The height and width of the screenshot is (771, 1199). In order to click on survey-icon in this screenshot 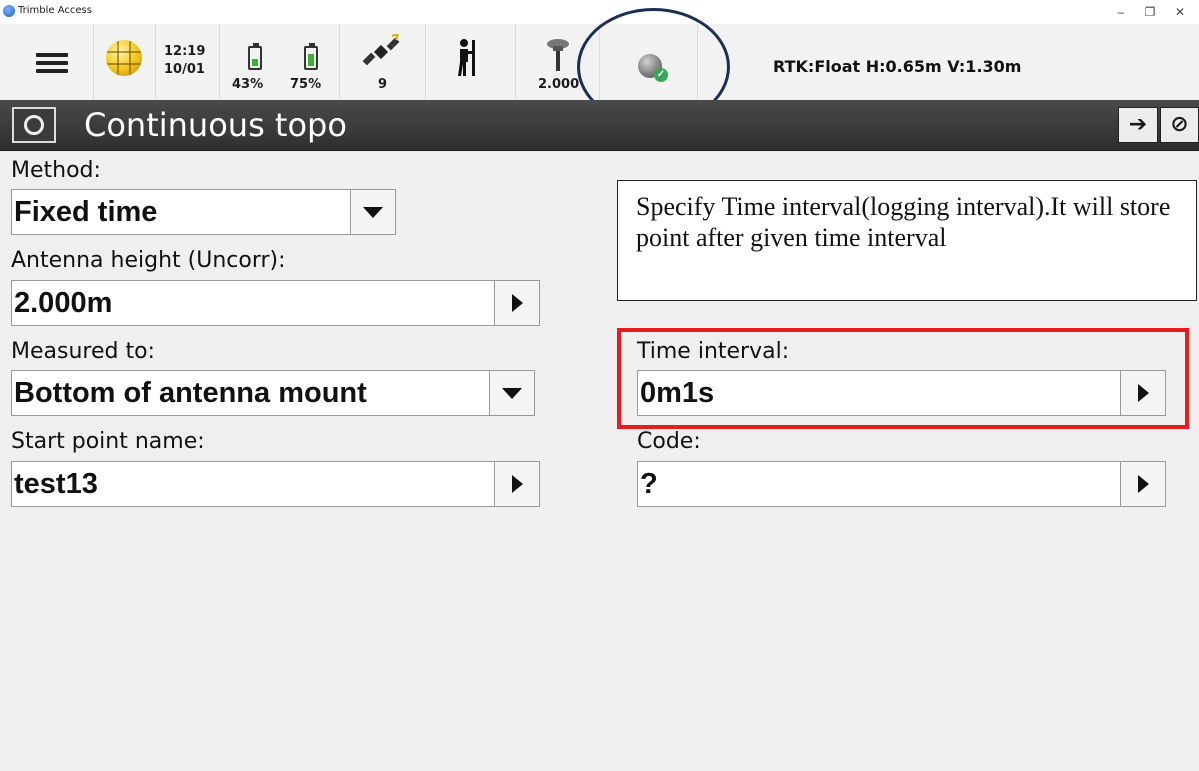, I will do `click(34, 125)`.